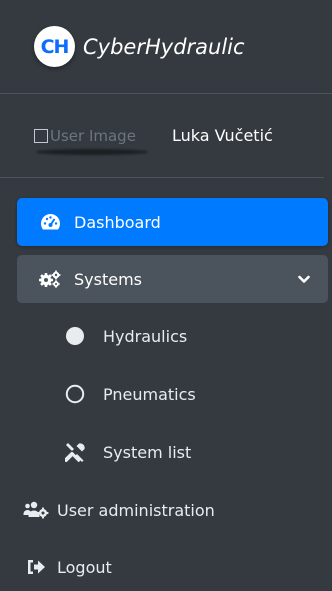  What do you see at coordinates (108, 279) in the screenshot?
I see `nav-item-systems-label: Systems` at bounding box center [108, 279].